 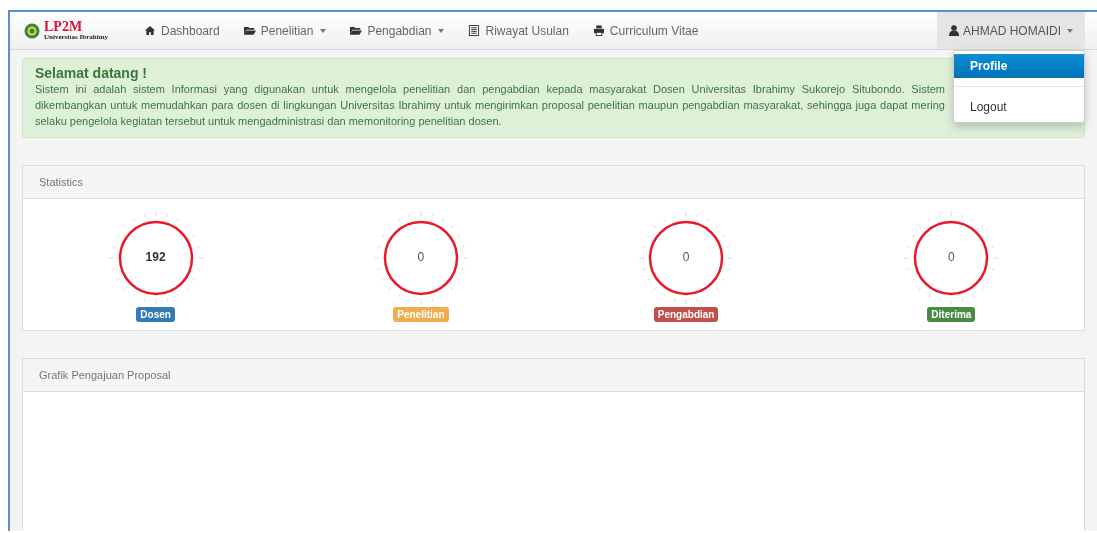 What do you see at coordinates (155, 257) in the screenshot?
I see `gauge-value: 192` at bounding box center [155, 257].